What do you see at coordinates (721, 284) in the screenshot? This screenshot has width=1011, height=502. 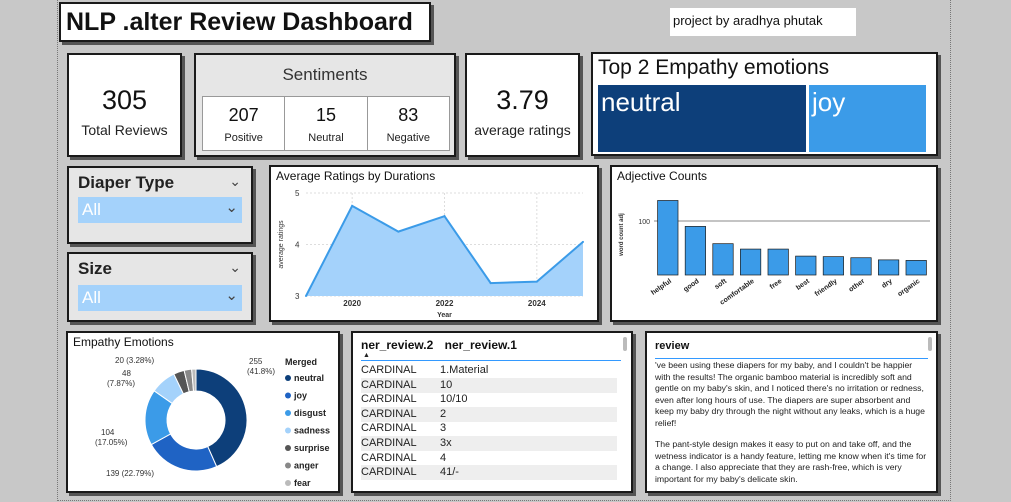 I see `x-tick-label: soft` at bounding box center [721, 284].